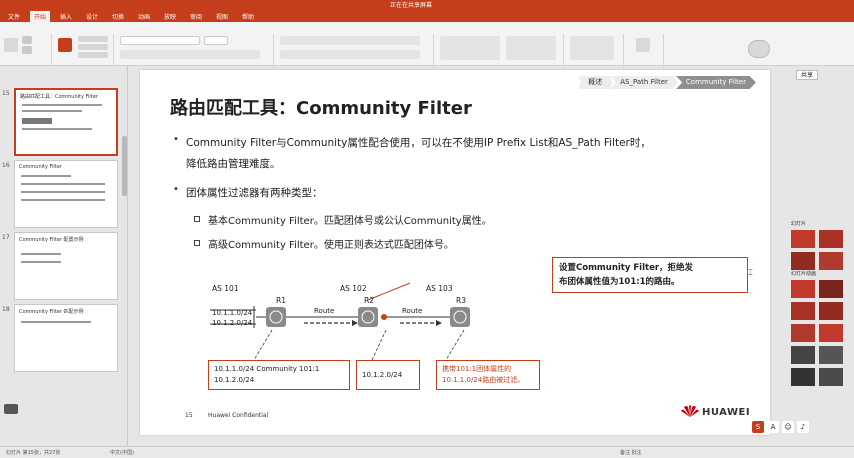 Image resolution: width=854 pixels, height=458 pixels. What do you see at coordinates (144, 16) in the screenshot?
I see `tab-animations: 动画` at bounding box center [144, 16].